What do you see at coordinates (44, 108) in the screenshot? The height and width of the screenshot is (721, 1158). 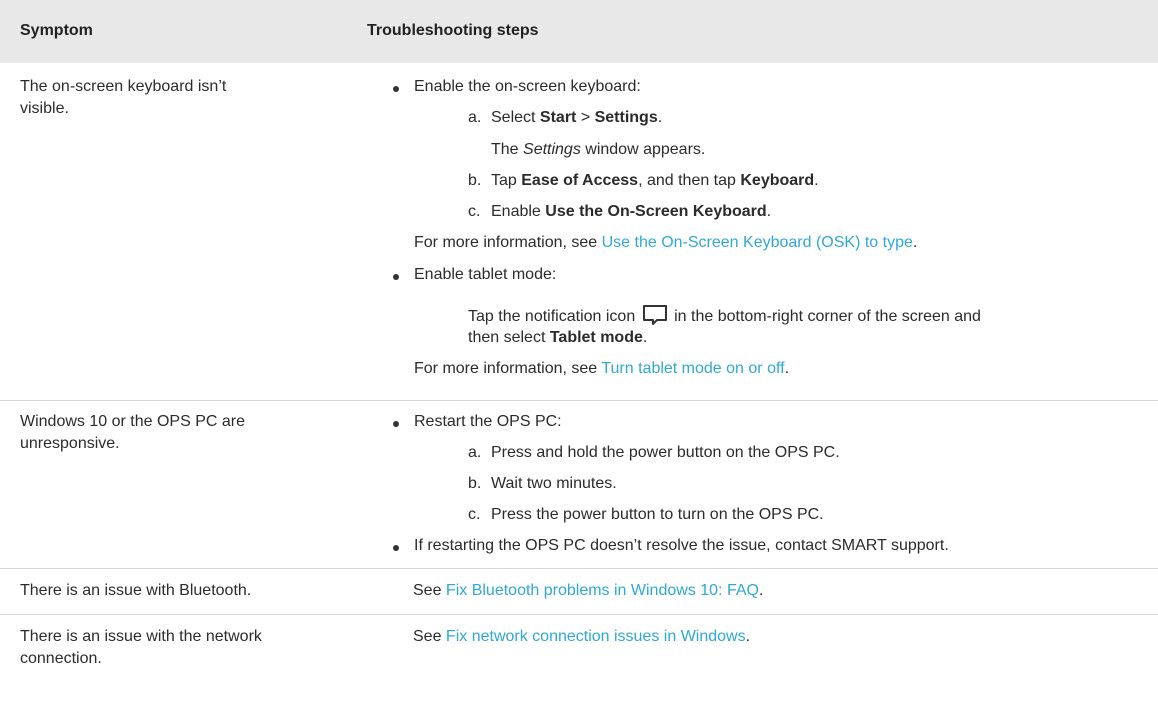 I see `symptom-text: visible.` at bounding box center [44, 108].